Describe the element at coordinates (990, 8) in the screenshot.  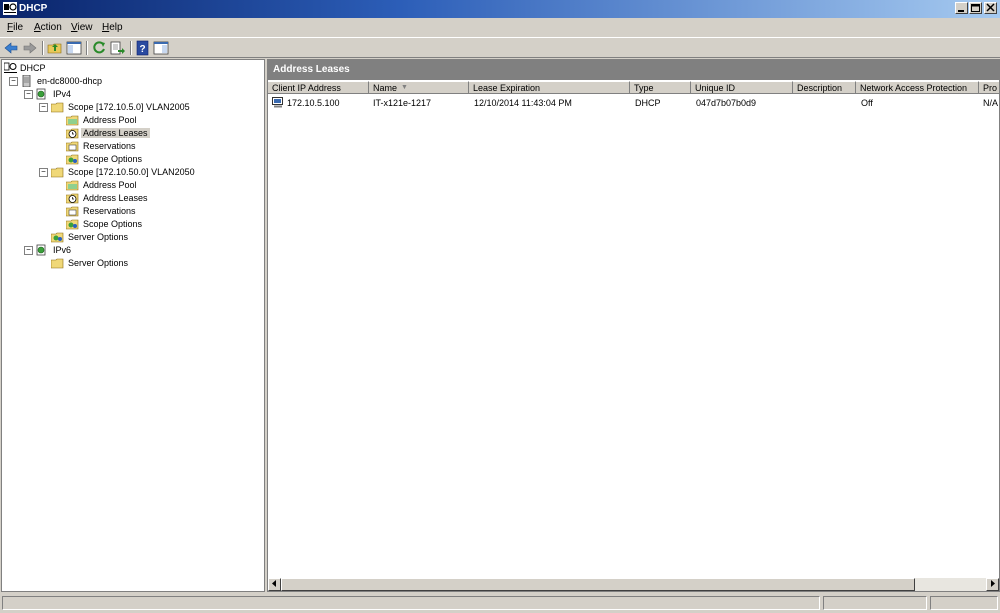
I see `close-button` at that location.